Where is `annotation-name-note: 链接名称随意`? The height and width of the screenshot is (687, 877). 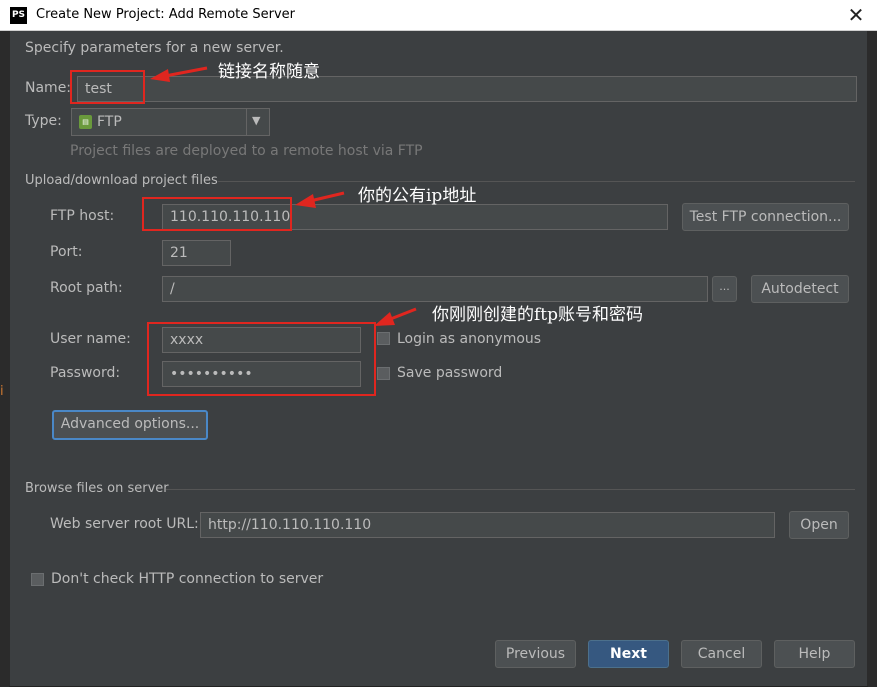
annotation-name-note: 链接名称随意 is located at coordinates (269, 72).